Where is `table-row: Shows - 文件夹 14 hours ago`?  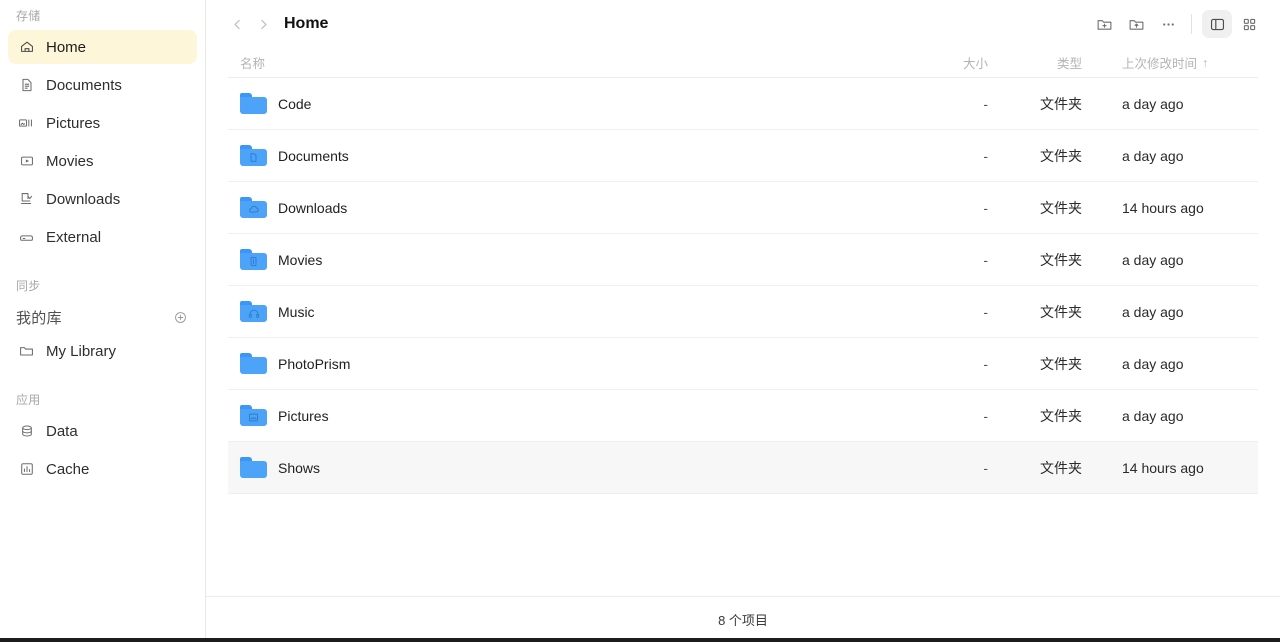 table-row: Shows - 文件夹 14 hours ago is located at coordinates (743, 468).